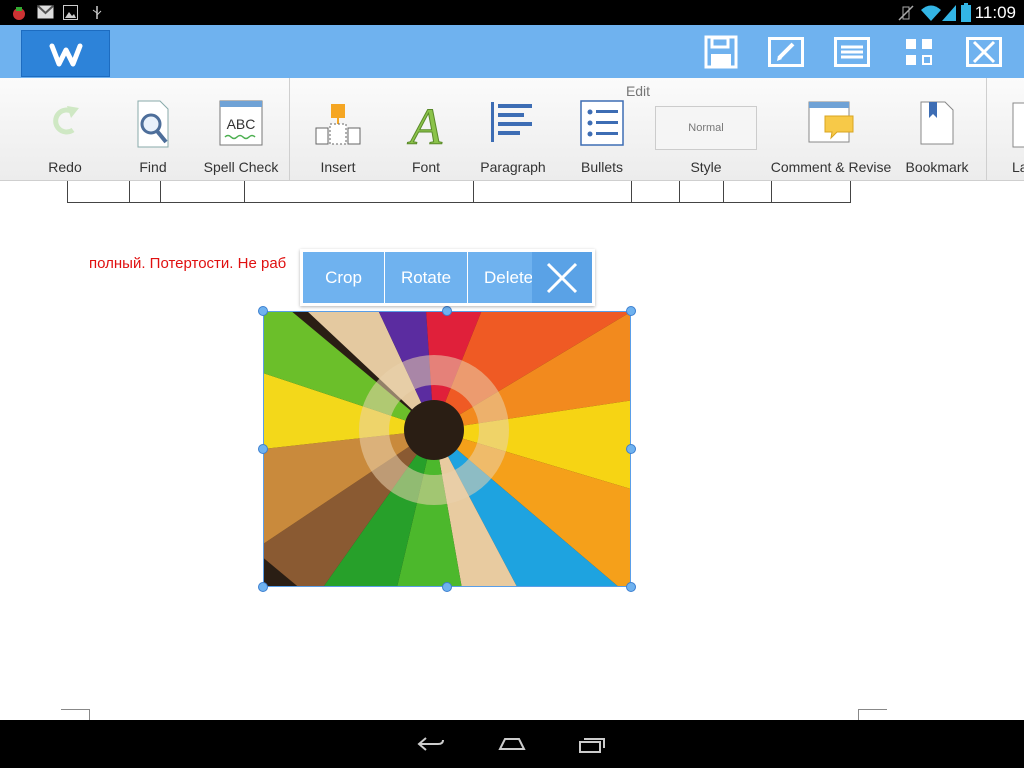  I want to click on insert-label: Insert, so click(338, 167).